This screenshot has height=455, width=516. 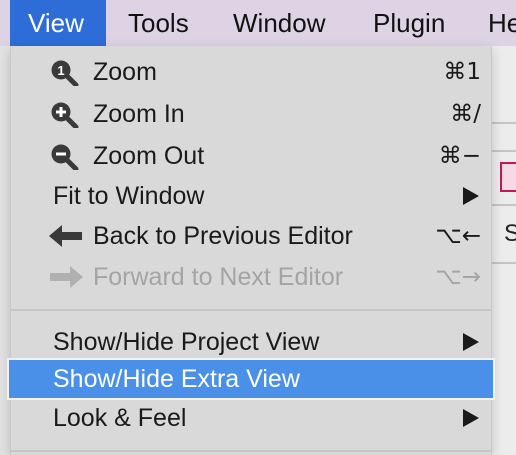 What do you see at coordinates (60, 70) in the screenshot?
I see `svg-text: 1` at bounding box center [60, 70].